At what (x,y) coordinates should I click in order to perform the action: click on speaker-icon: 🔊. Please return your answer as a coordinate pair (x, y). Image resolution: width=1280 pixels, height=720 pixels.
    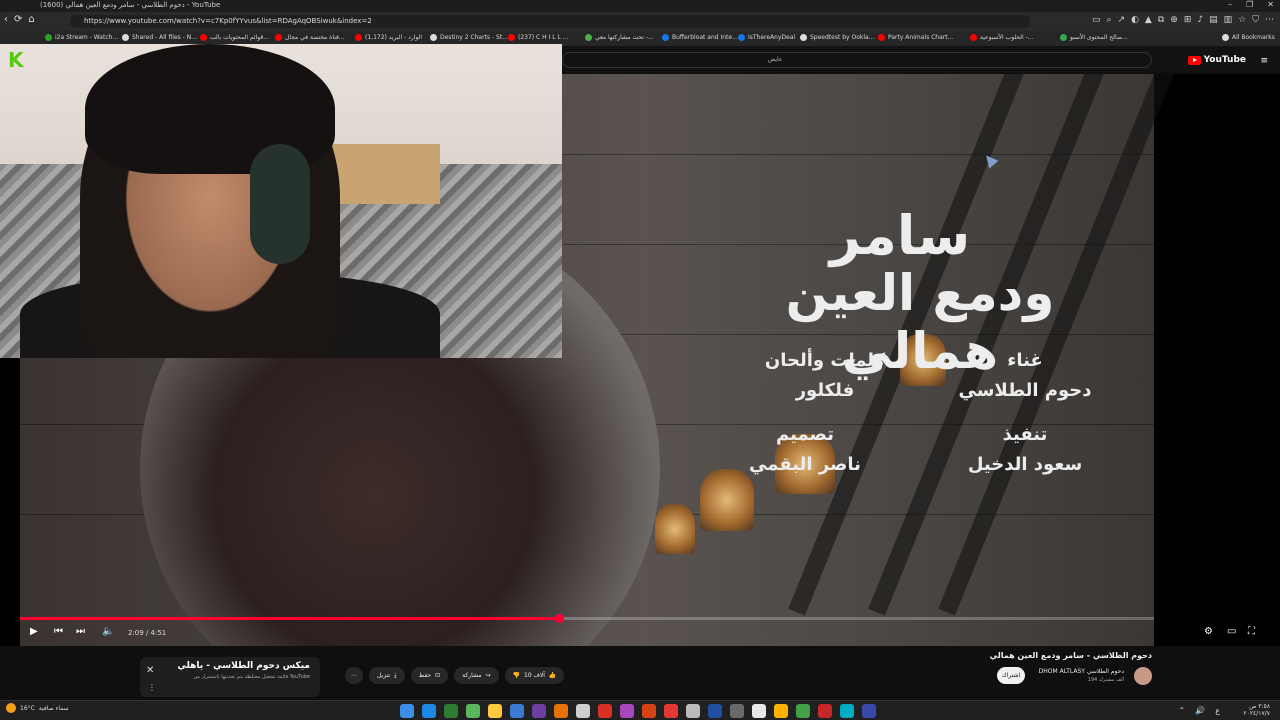
    Looking at the image, I should click on (1200, 710).